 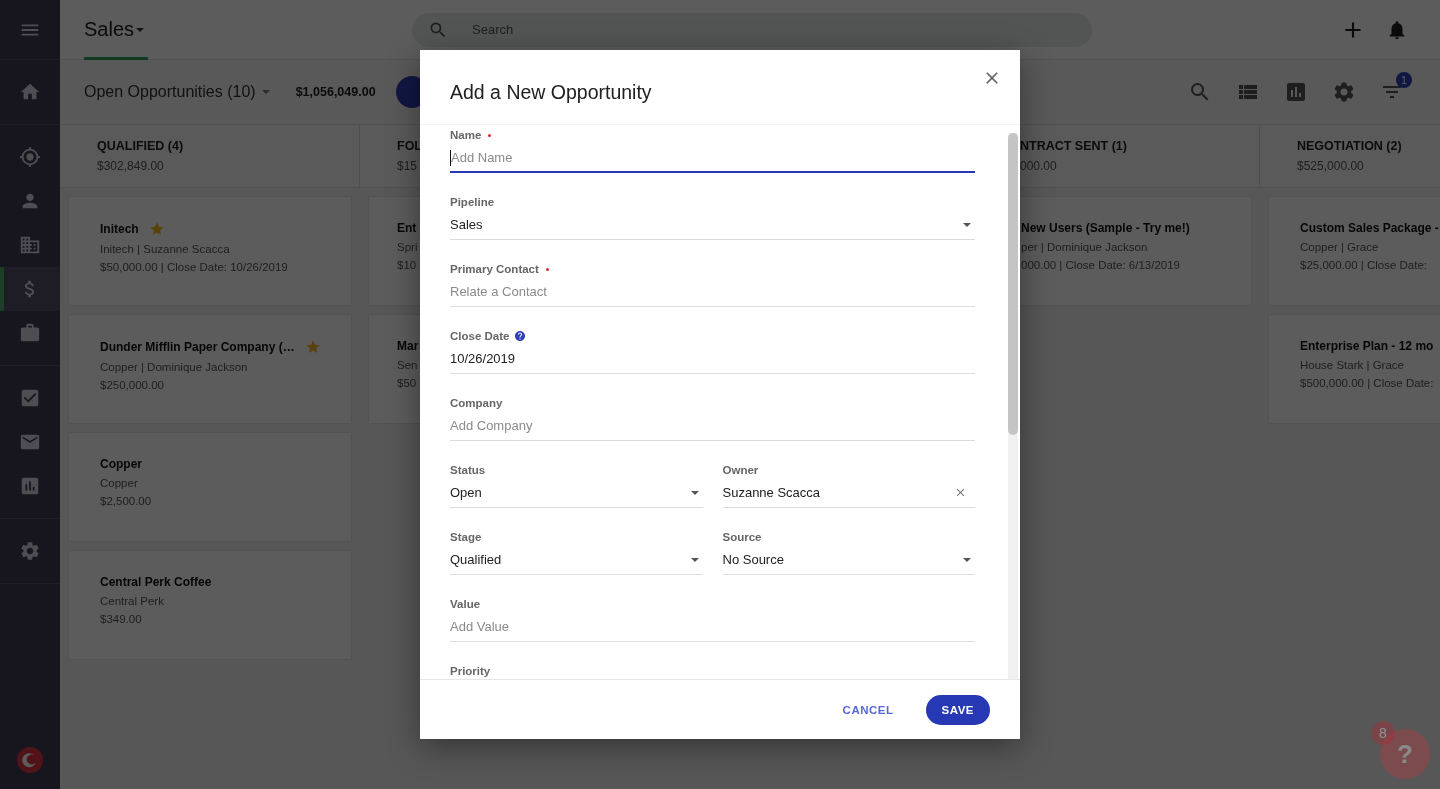 I want to click on briefcase-icon, so click(x=30, y=333).